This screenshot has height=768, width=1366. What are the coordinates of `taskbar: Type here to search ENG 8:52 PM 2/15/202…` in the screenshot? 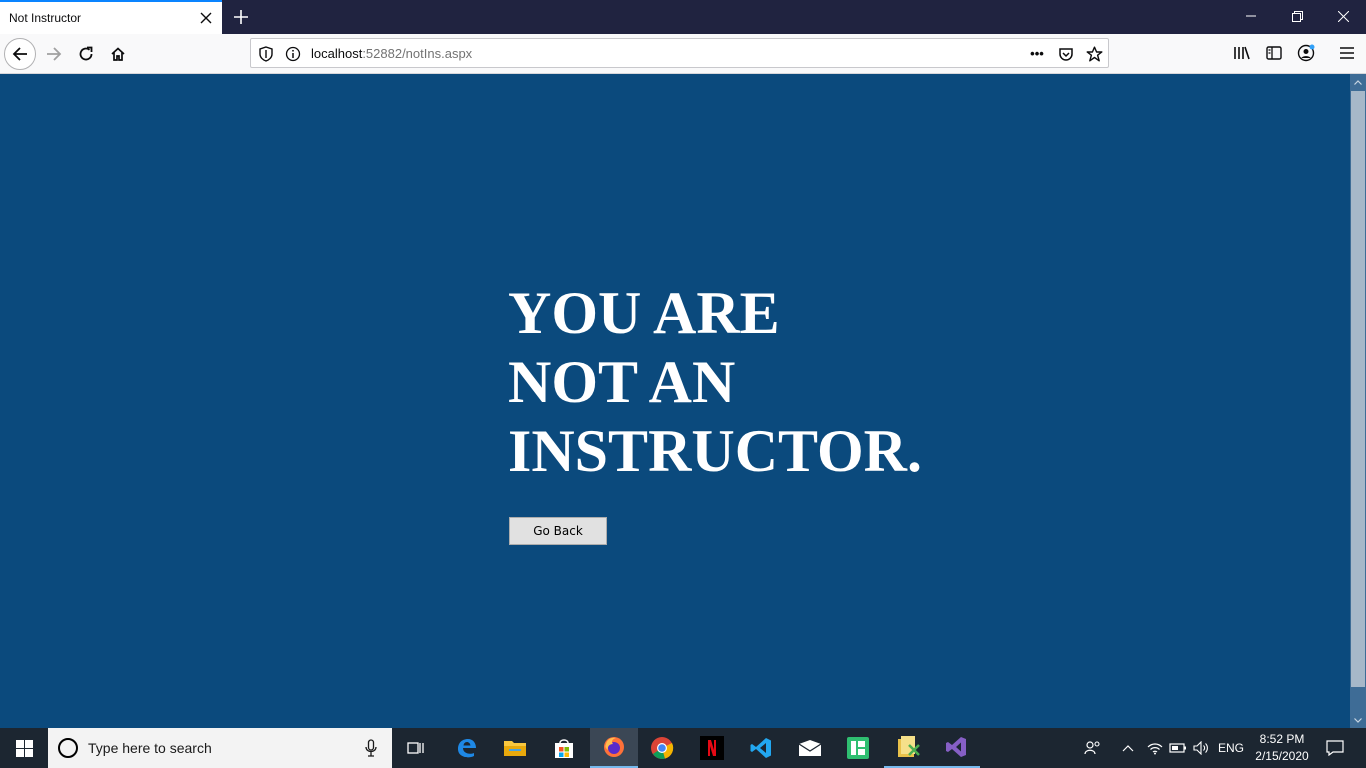 It's located at (683, 748).